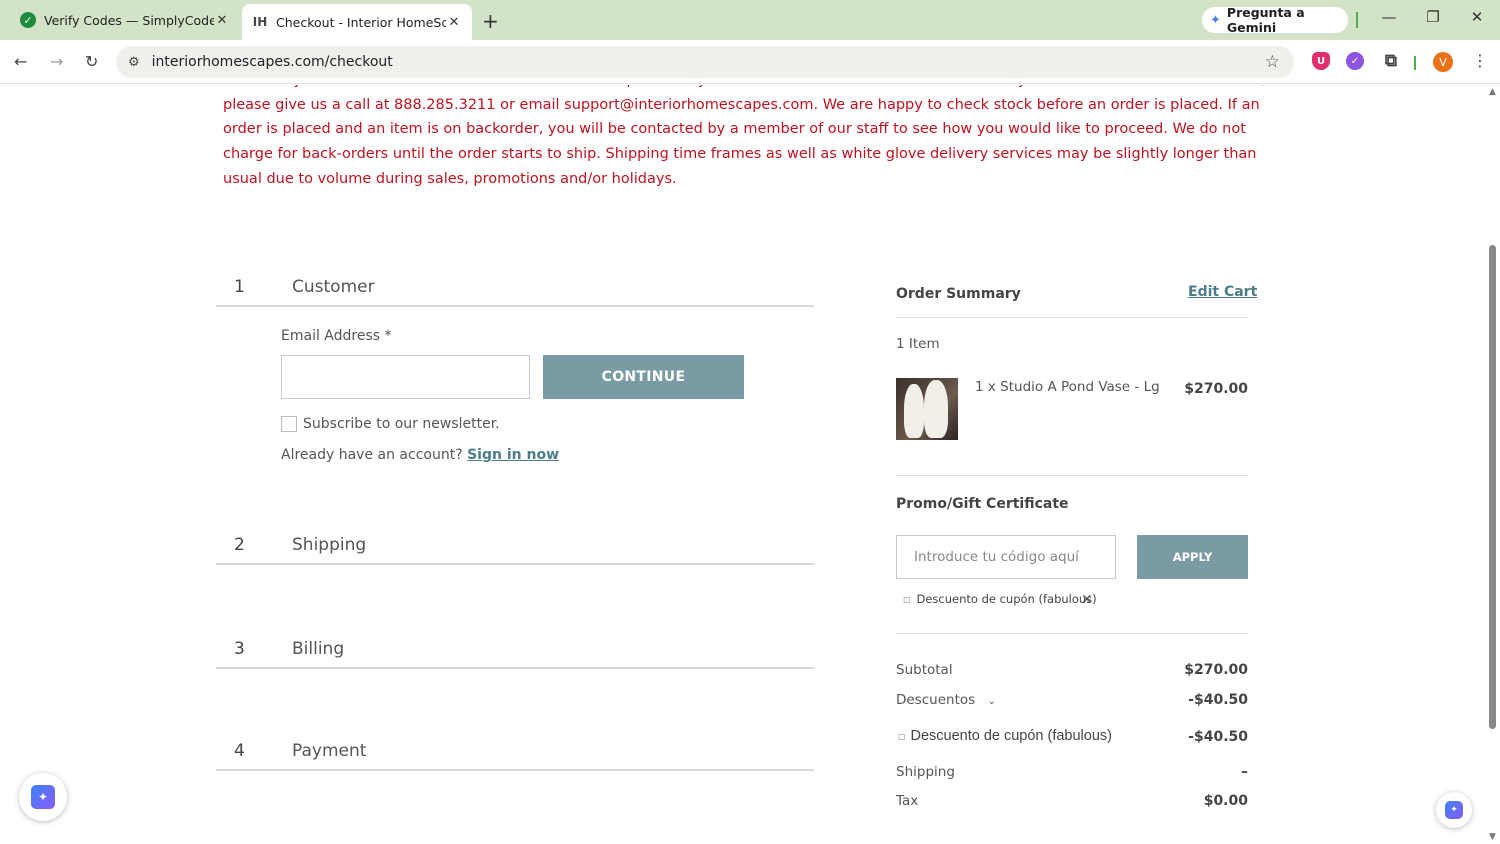 The image size is (1500, 844). Describe the element at coordinates (1265, 20) in the screenshot. I see `gemini-label: Pregunta a Gemini` at that location.